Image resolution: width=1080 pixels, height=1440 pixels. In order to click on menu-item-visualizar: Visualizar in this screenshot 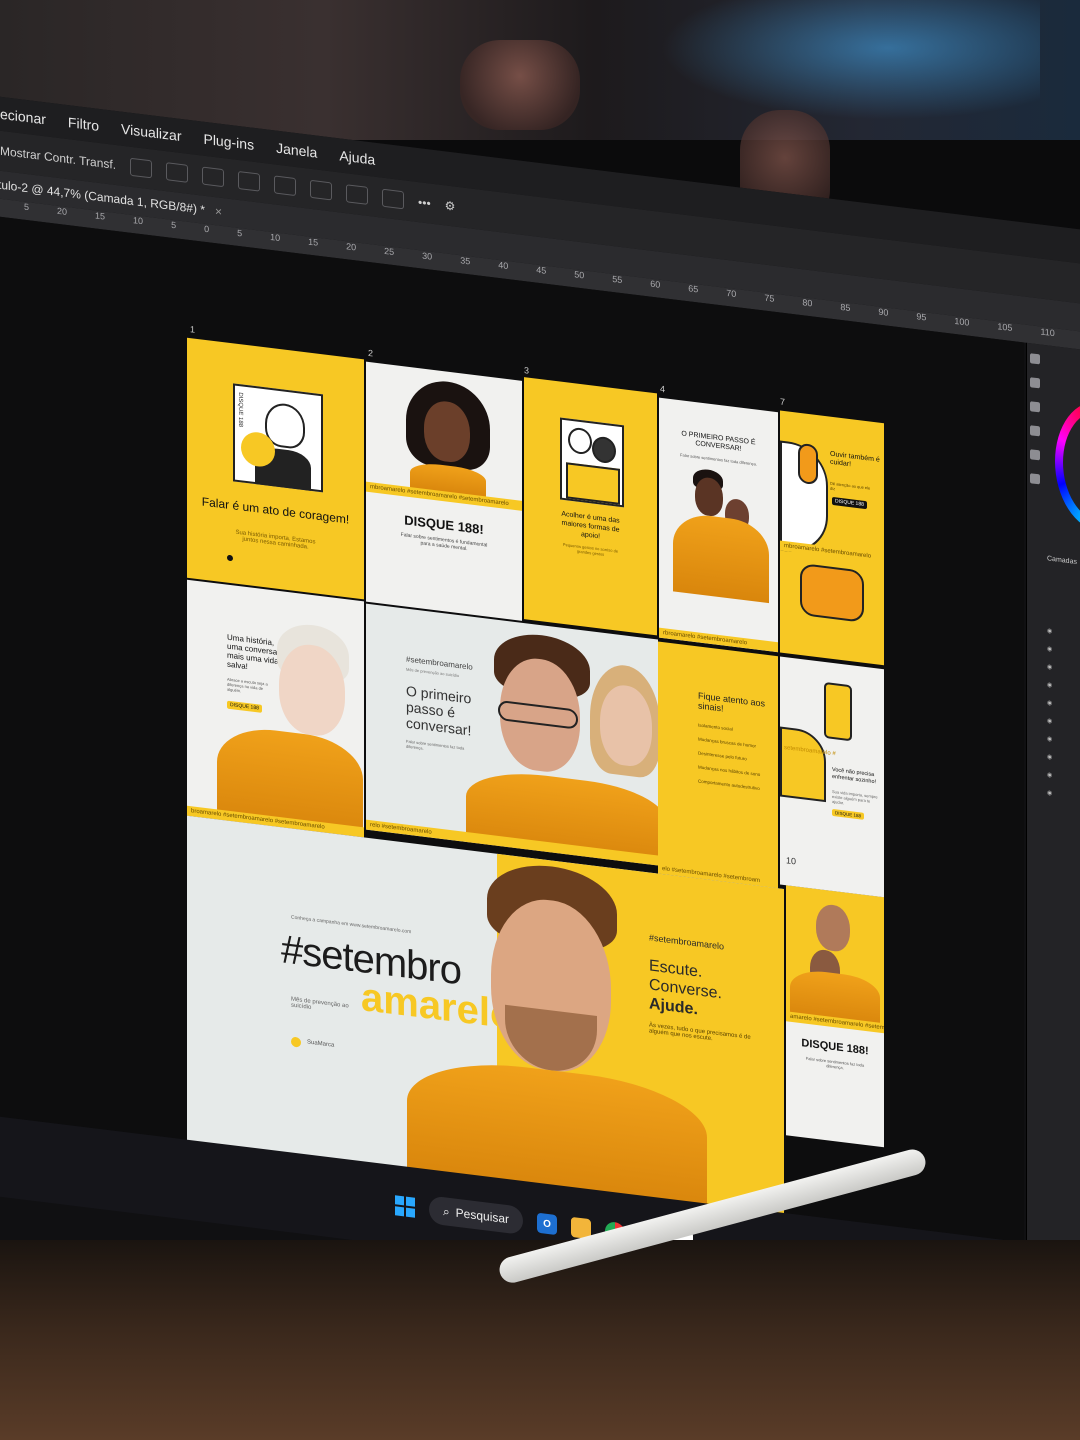, I will do `click(151, 132)`.